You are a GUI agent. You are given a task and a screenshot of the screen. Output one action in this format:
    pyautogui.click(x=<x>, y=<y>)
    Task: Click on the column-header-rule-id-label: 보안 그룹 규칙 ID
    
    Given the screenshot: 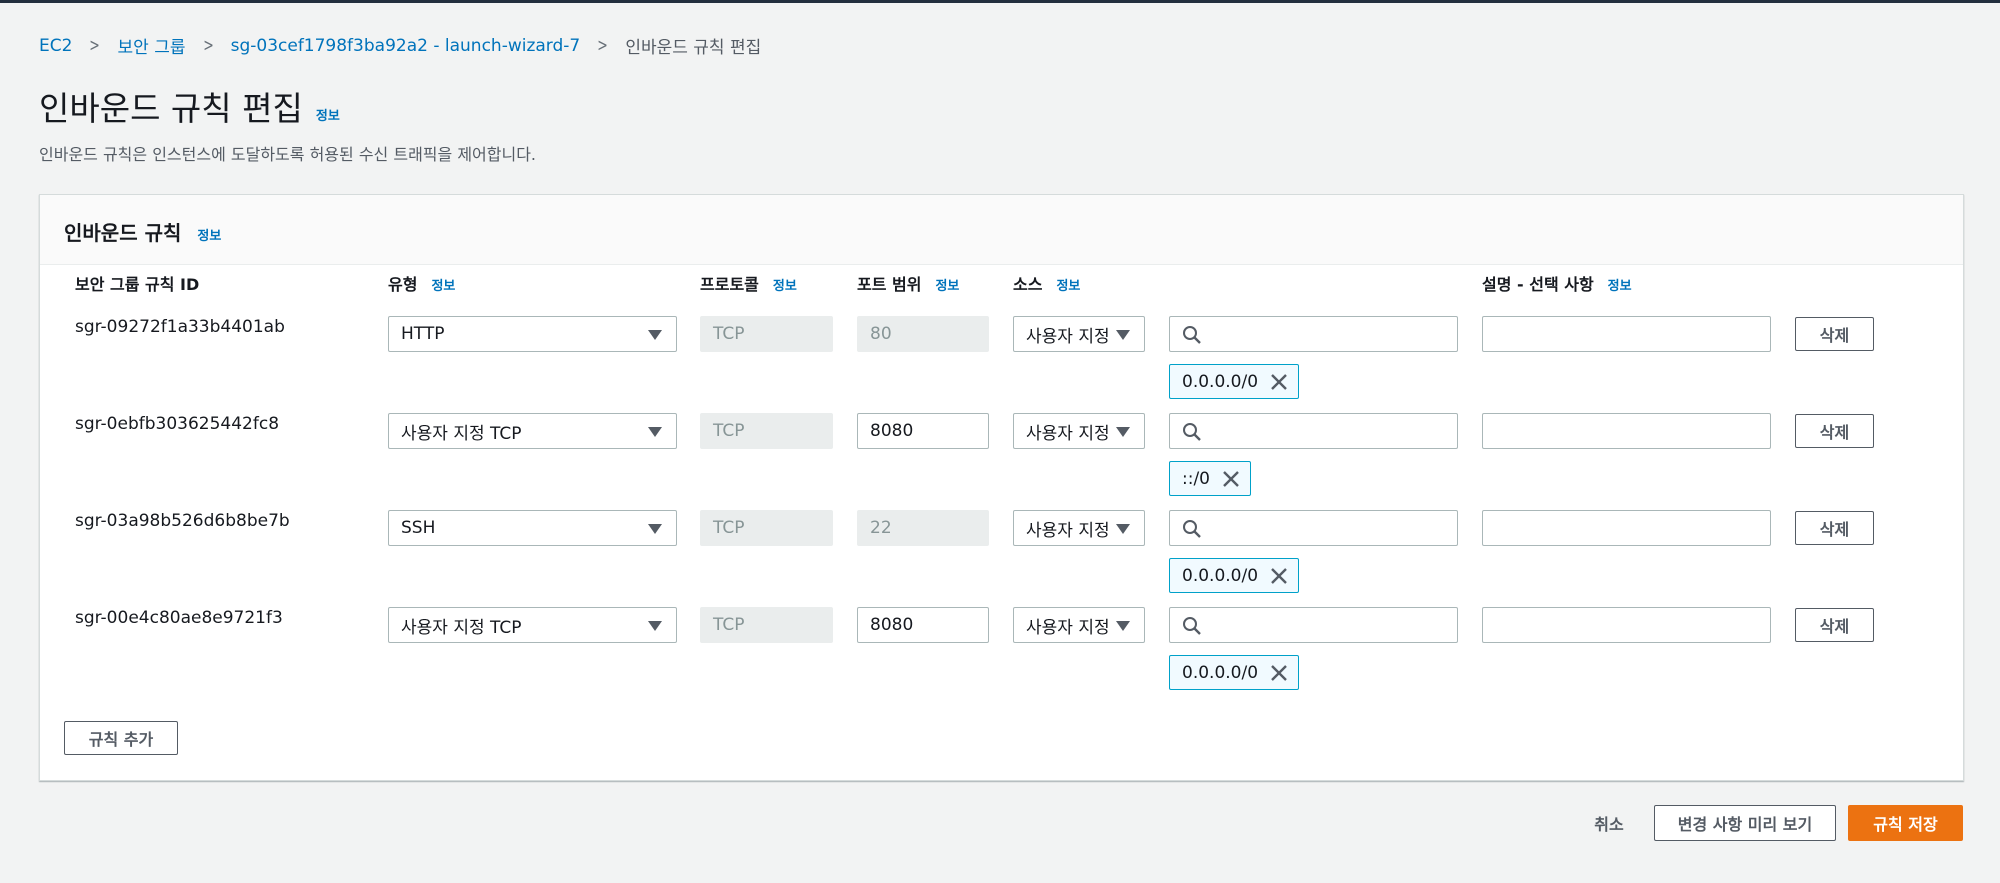 What is the action you would take?
    pyautogui.click(x=137, y=284)
    